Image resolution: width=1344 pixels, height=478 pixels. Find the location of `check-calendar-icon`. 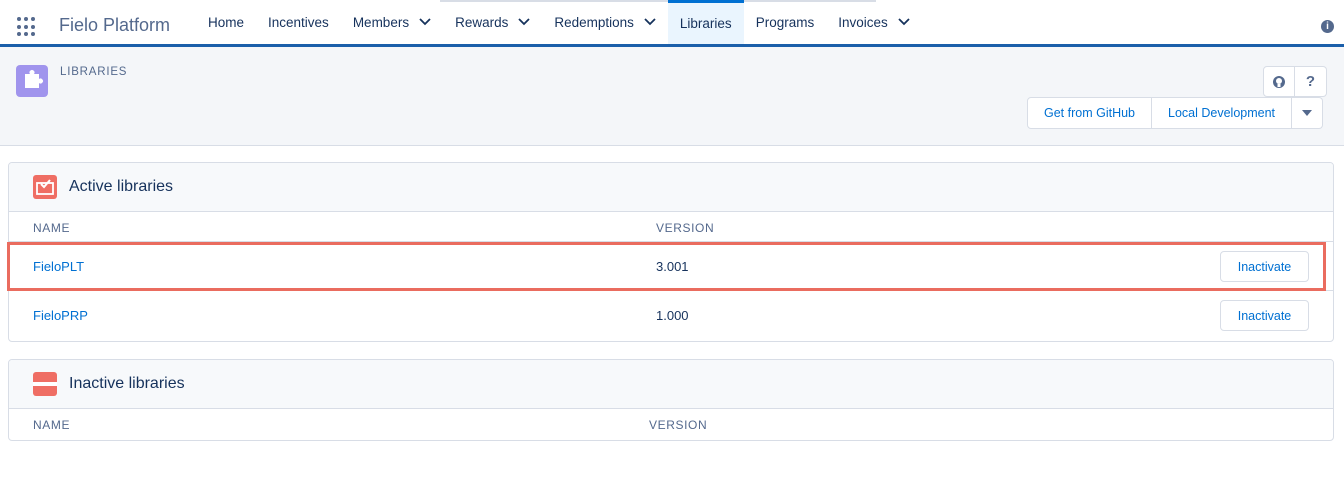

check-calendar-icon is located at coordinates (45, 187).